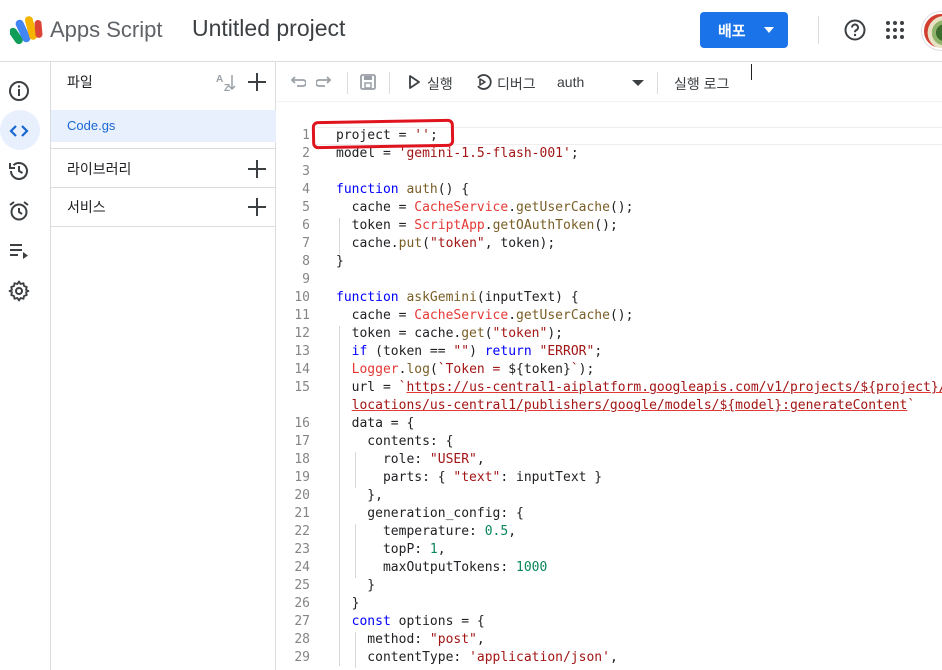 The image size is (942, 670). Describe the element at coordinates (19, 171) in the screenshot. I see `history-icon` at that location.